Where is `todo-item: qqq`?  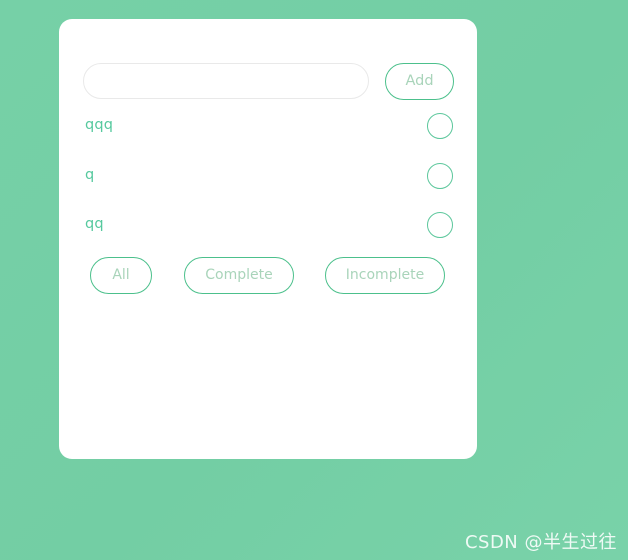 todo-item: qqq is located at coordinates (268, 129).